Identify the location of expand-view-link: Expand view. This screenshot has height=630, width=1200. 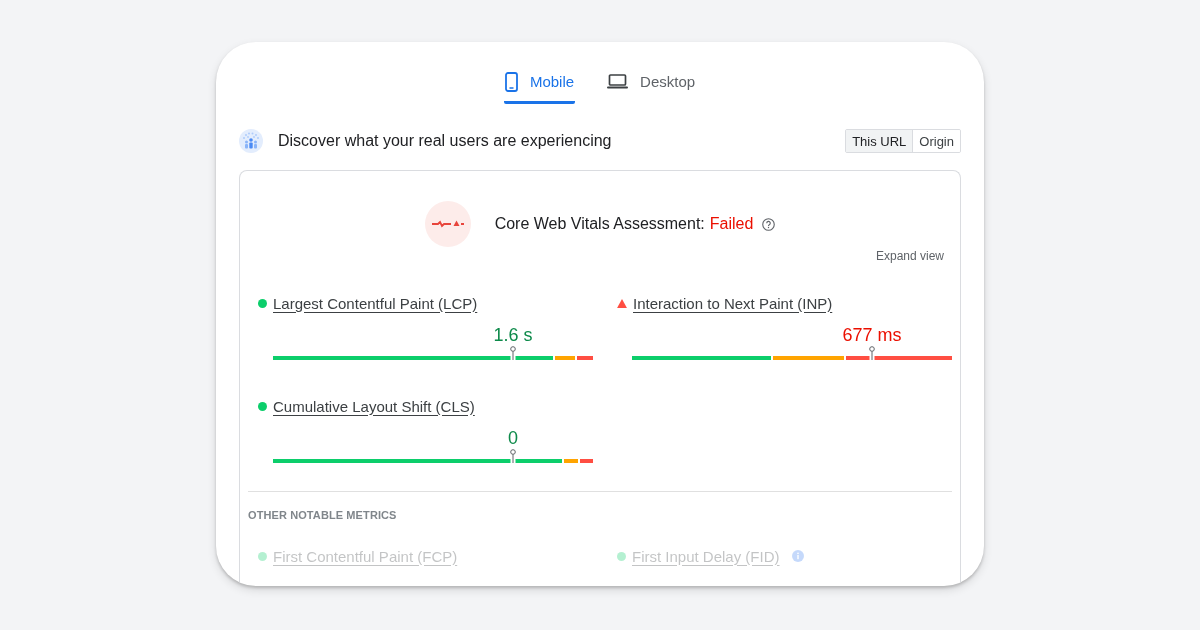
(909, 256).